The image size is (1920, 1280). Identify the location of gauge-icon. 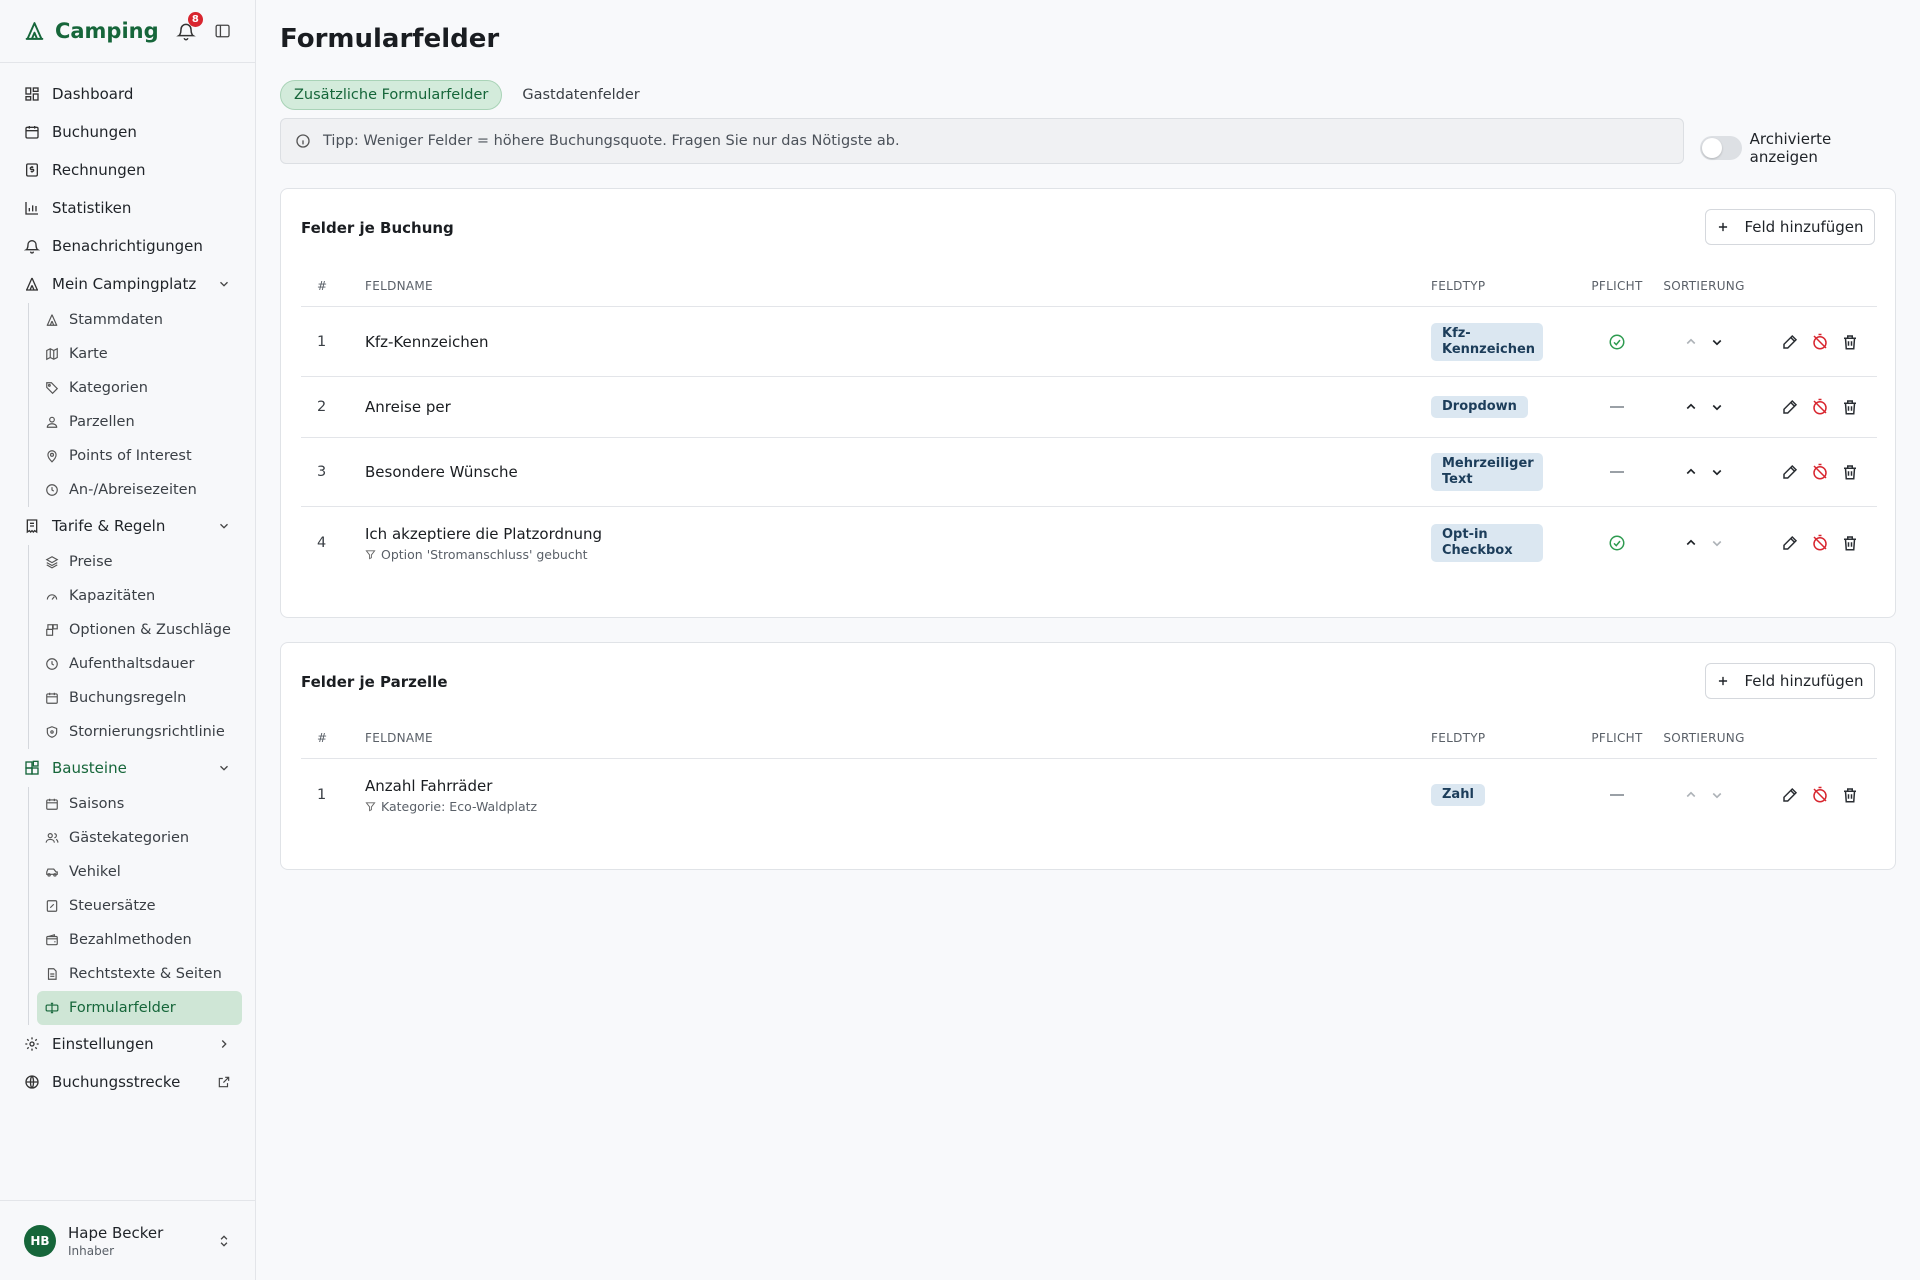
(52, 597).